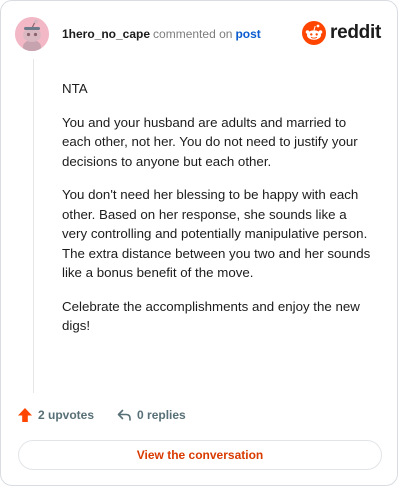 The image size is (400, 488). I want to click on reddit-logo: reddit, so click(341, 33).